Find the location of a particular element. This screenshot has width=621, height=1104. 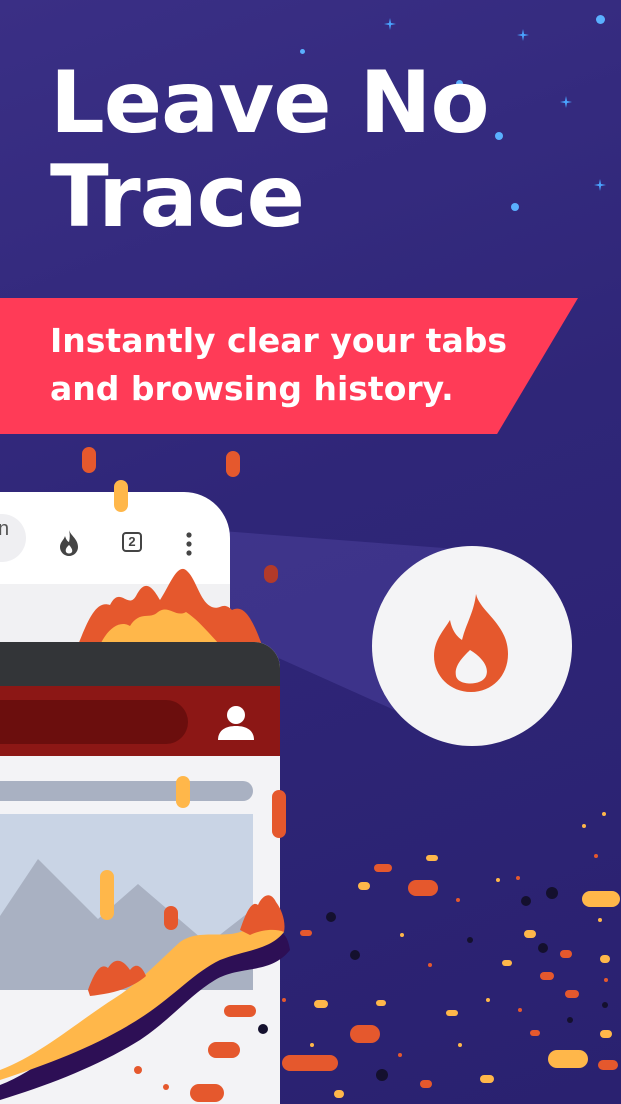

fire-icon is located at coordinates (471, 643).